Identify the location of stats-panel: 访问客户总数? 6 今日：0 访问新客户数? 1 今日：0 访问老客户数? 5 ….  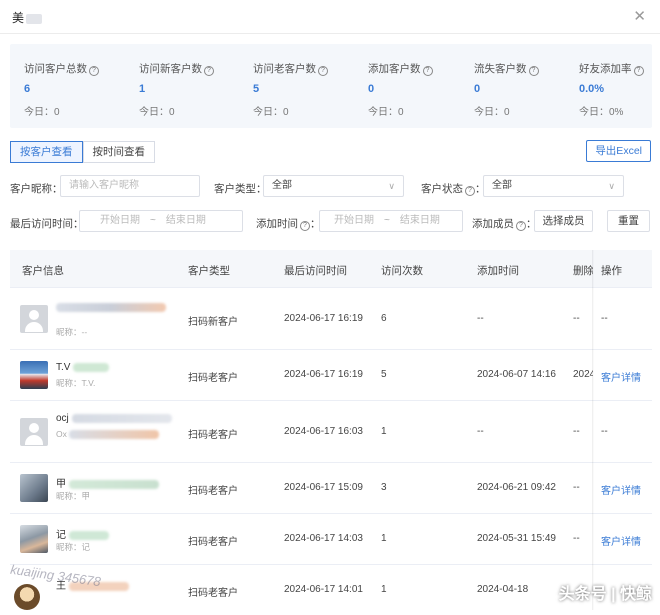
(331, 86).